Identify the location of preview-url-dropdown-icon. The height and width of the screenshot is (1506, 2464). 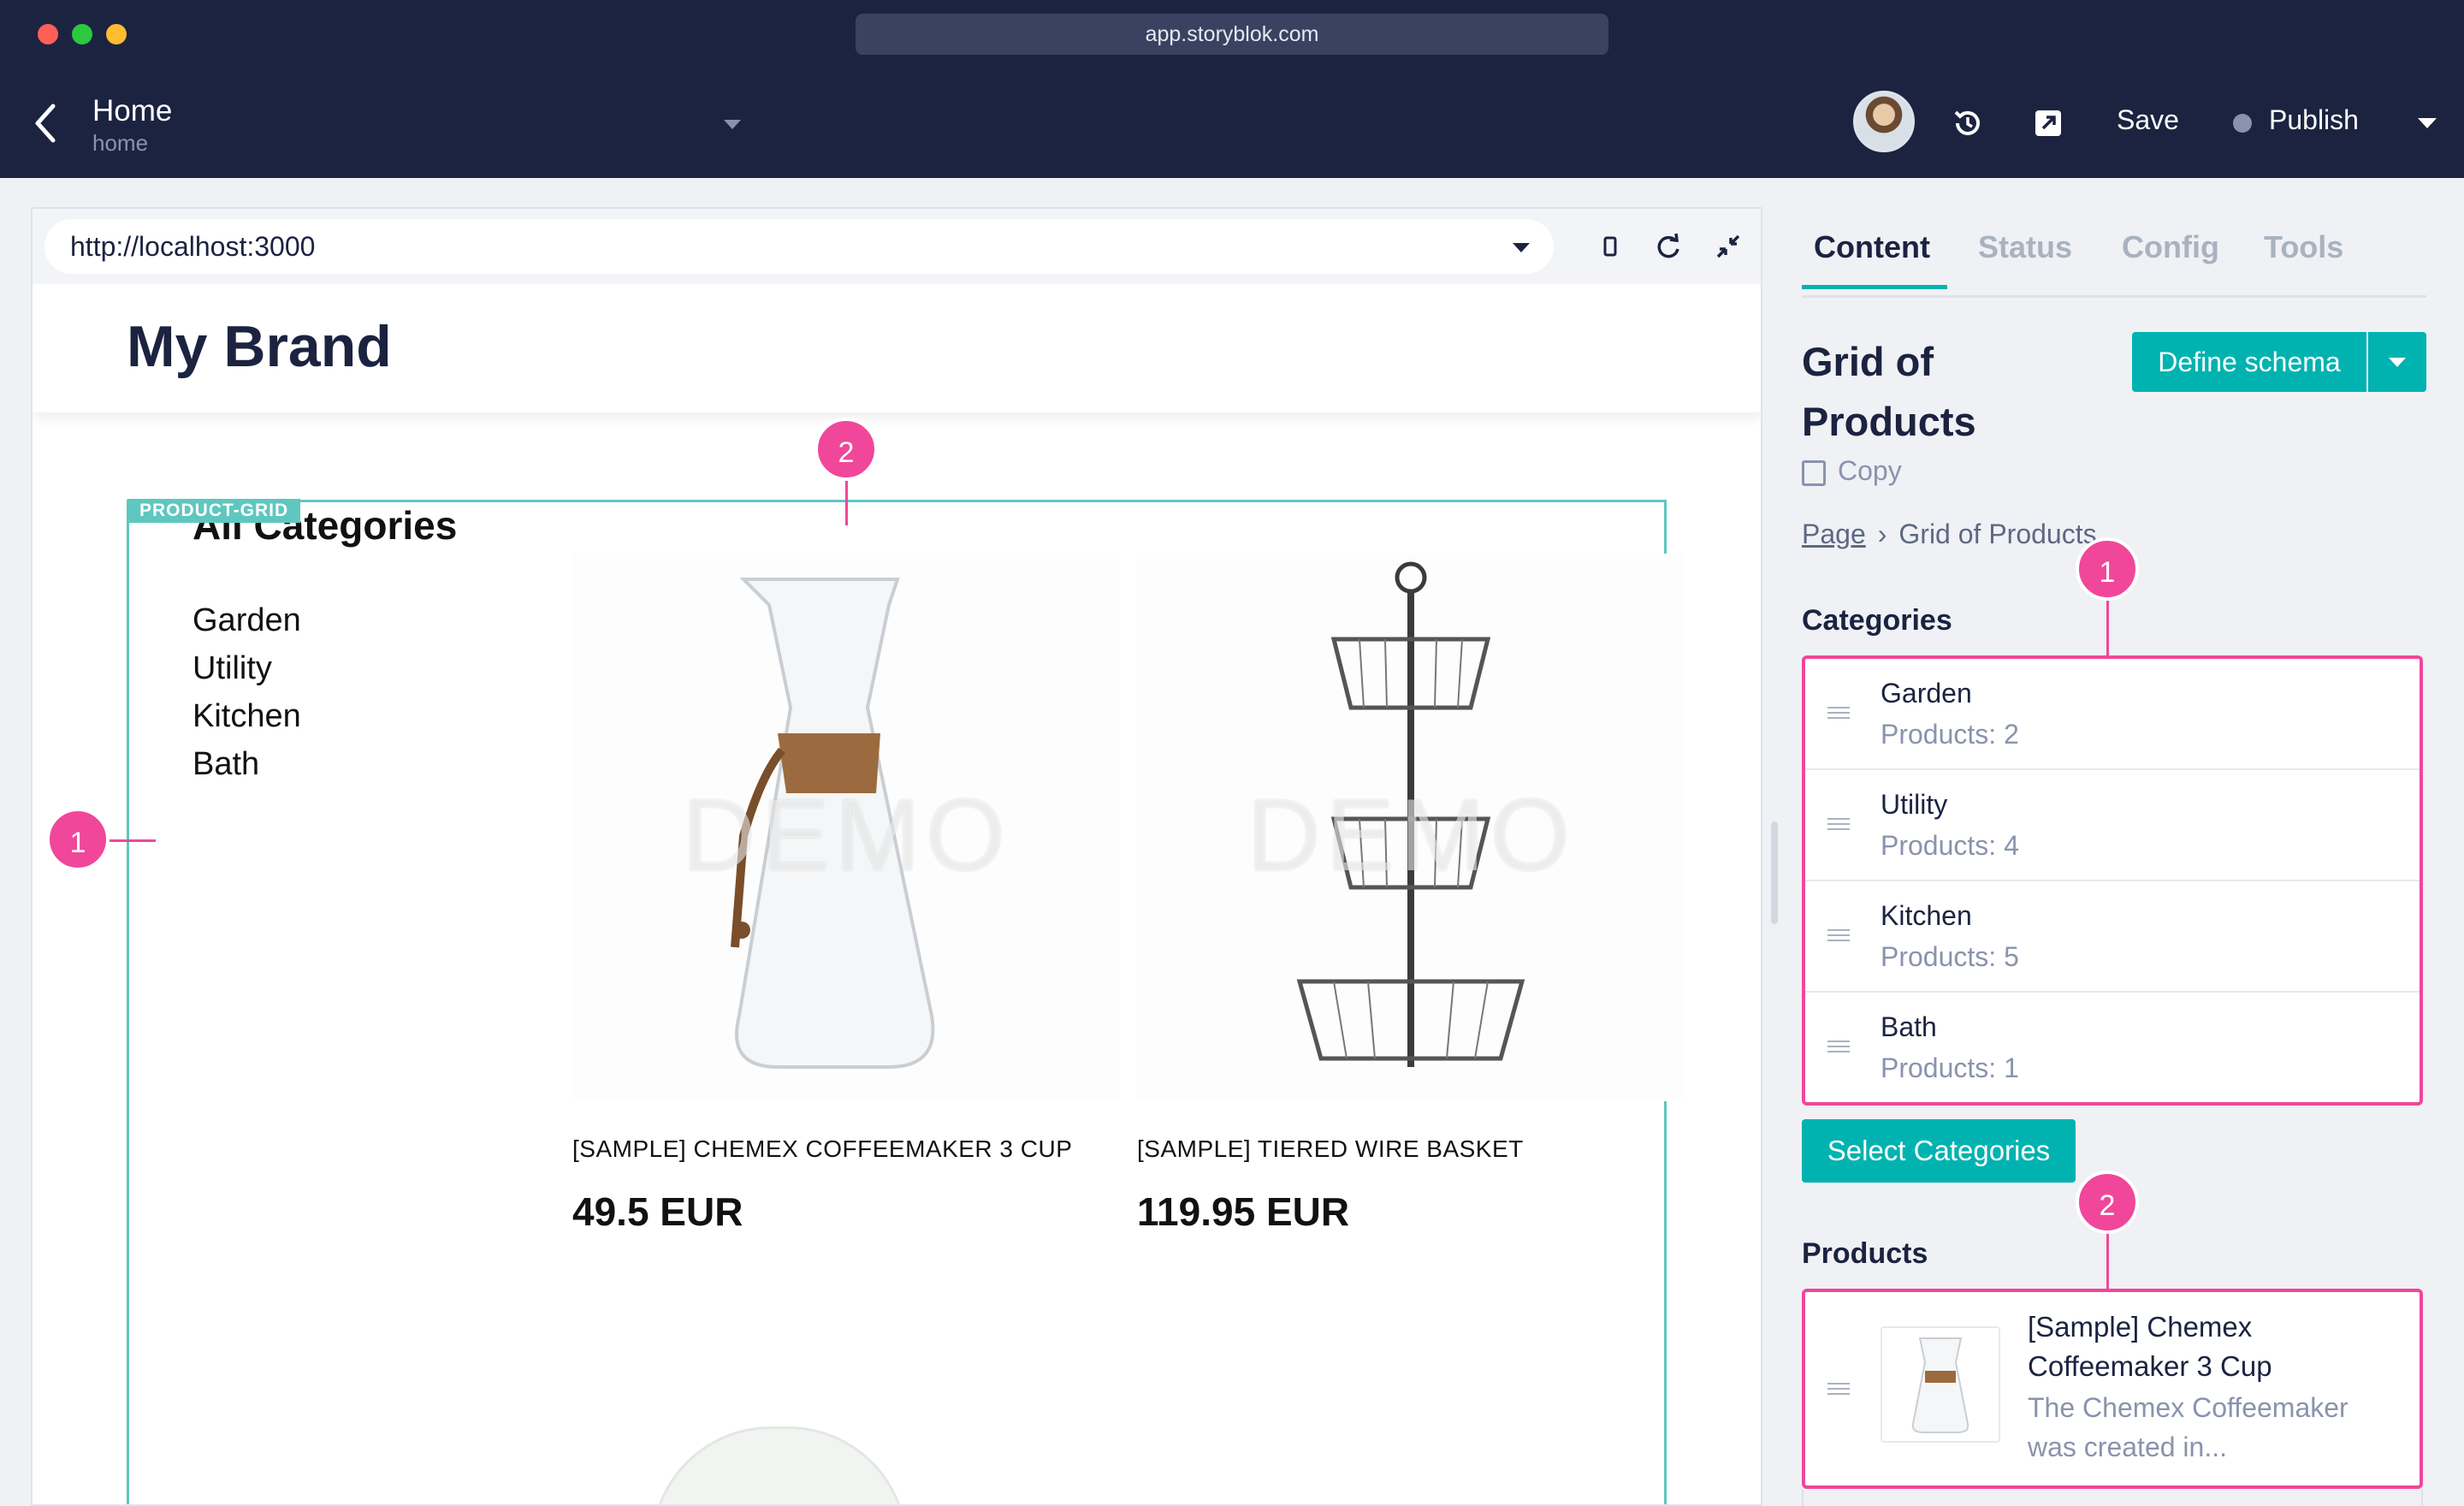
(1521, 248).